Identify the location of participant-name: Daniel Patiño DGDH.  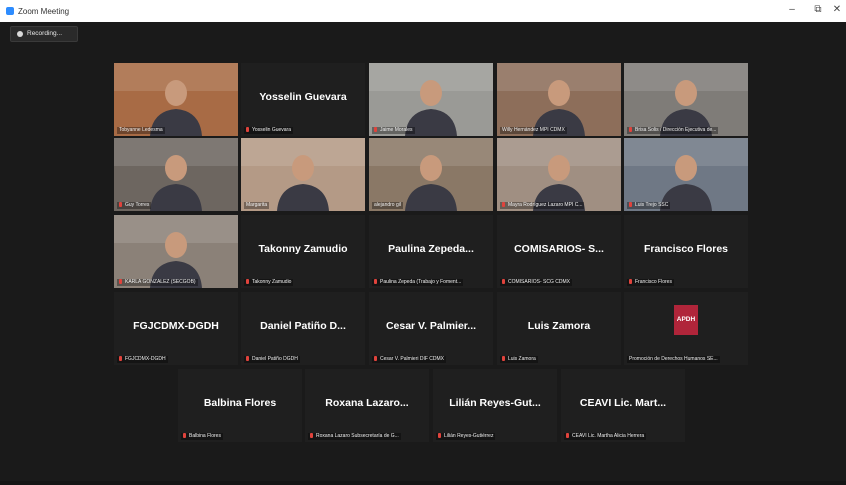
(275, 359).